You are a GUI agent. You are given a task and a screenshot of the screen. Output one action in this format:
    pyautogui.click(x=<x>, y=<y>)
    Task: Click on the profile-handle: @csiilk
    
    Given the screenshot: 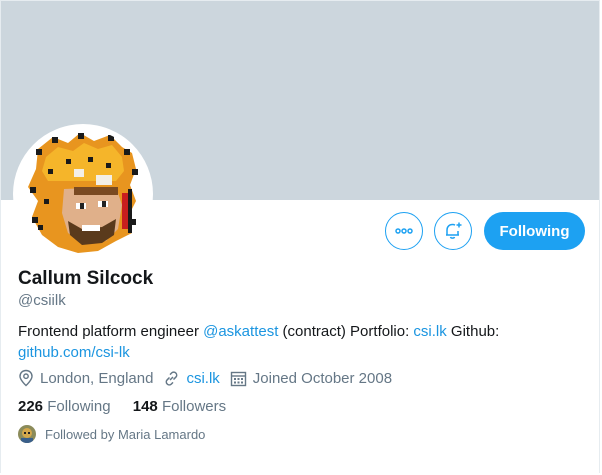 What is the action you would take?
    pyautogui.click(x=42, y=300)
    